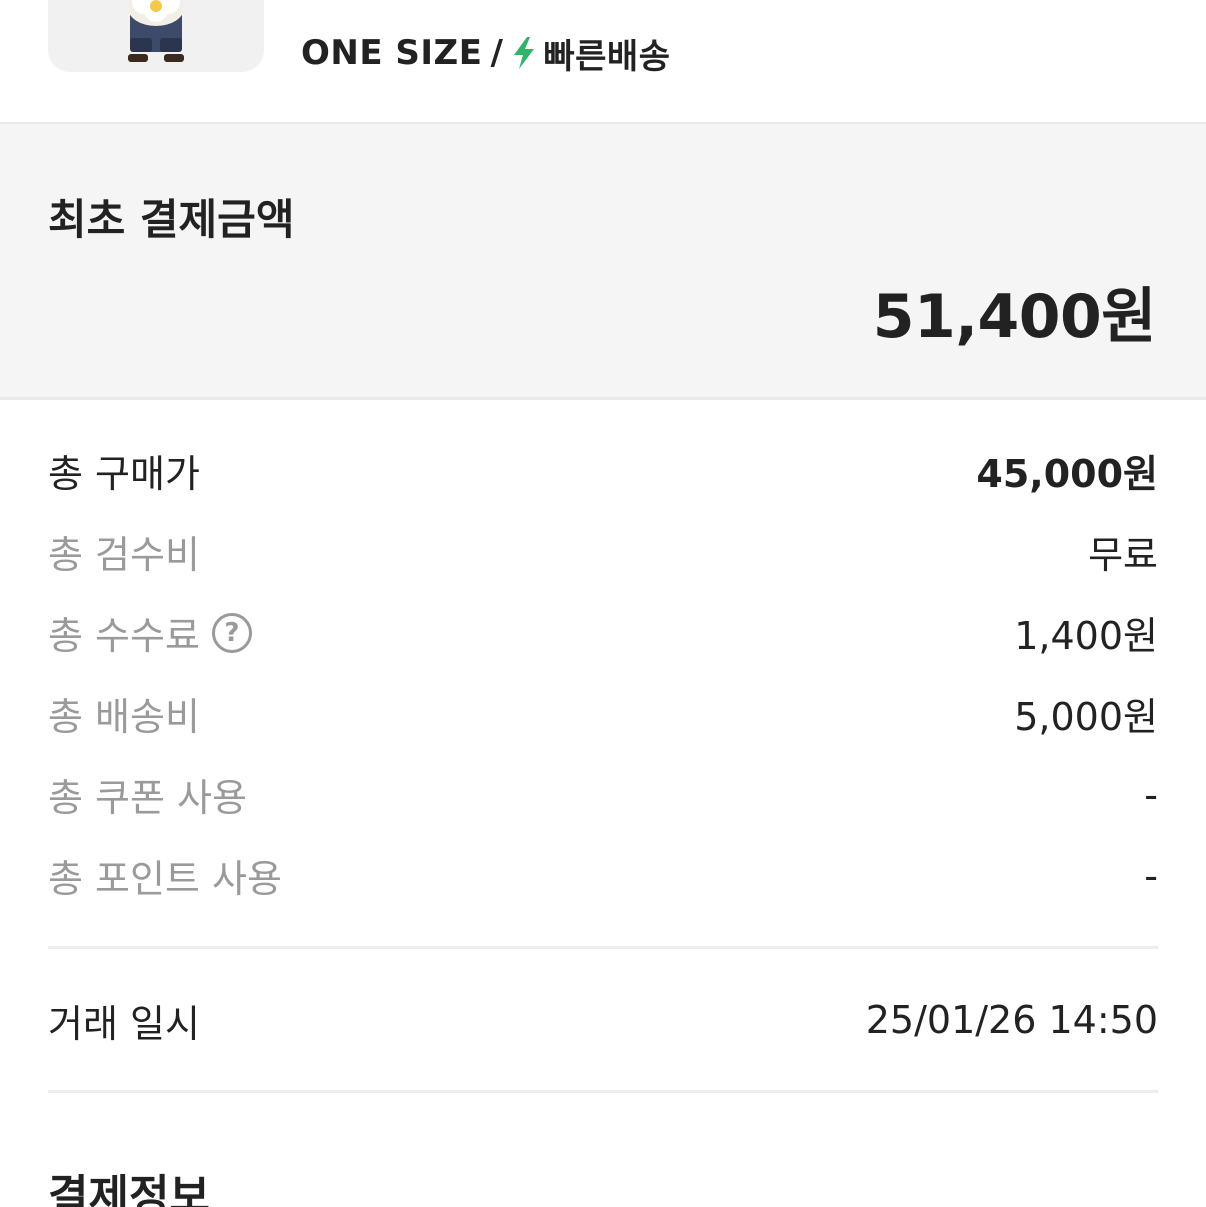  I want to click on breakdown-row-shipping-fee: 총 배송비 5,000원, so click(603, 713).